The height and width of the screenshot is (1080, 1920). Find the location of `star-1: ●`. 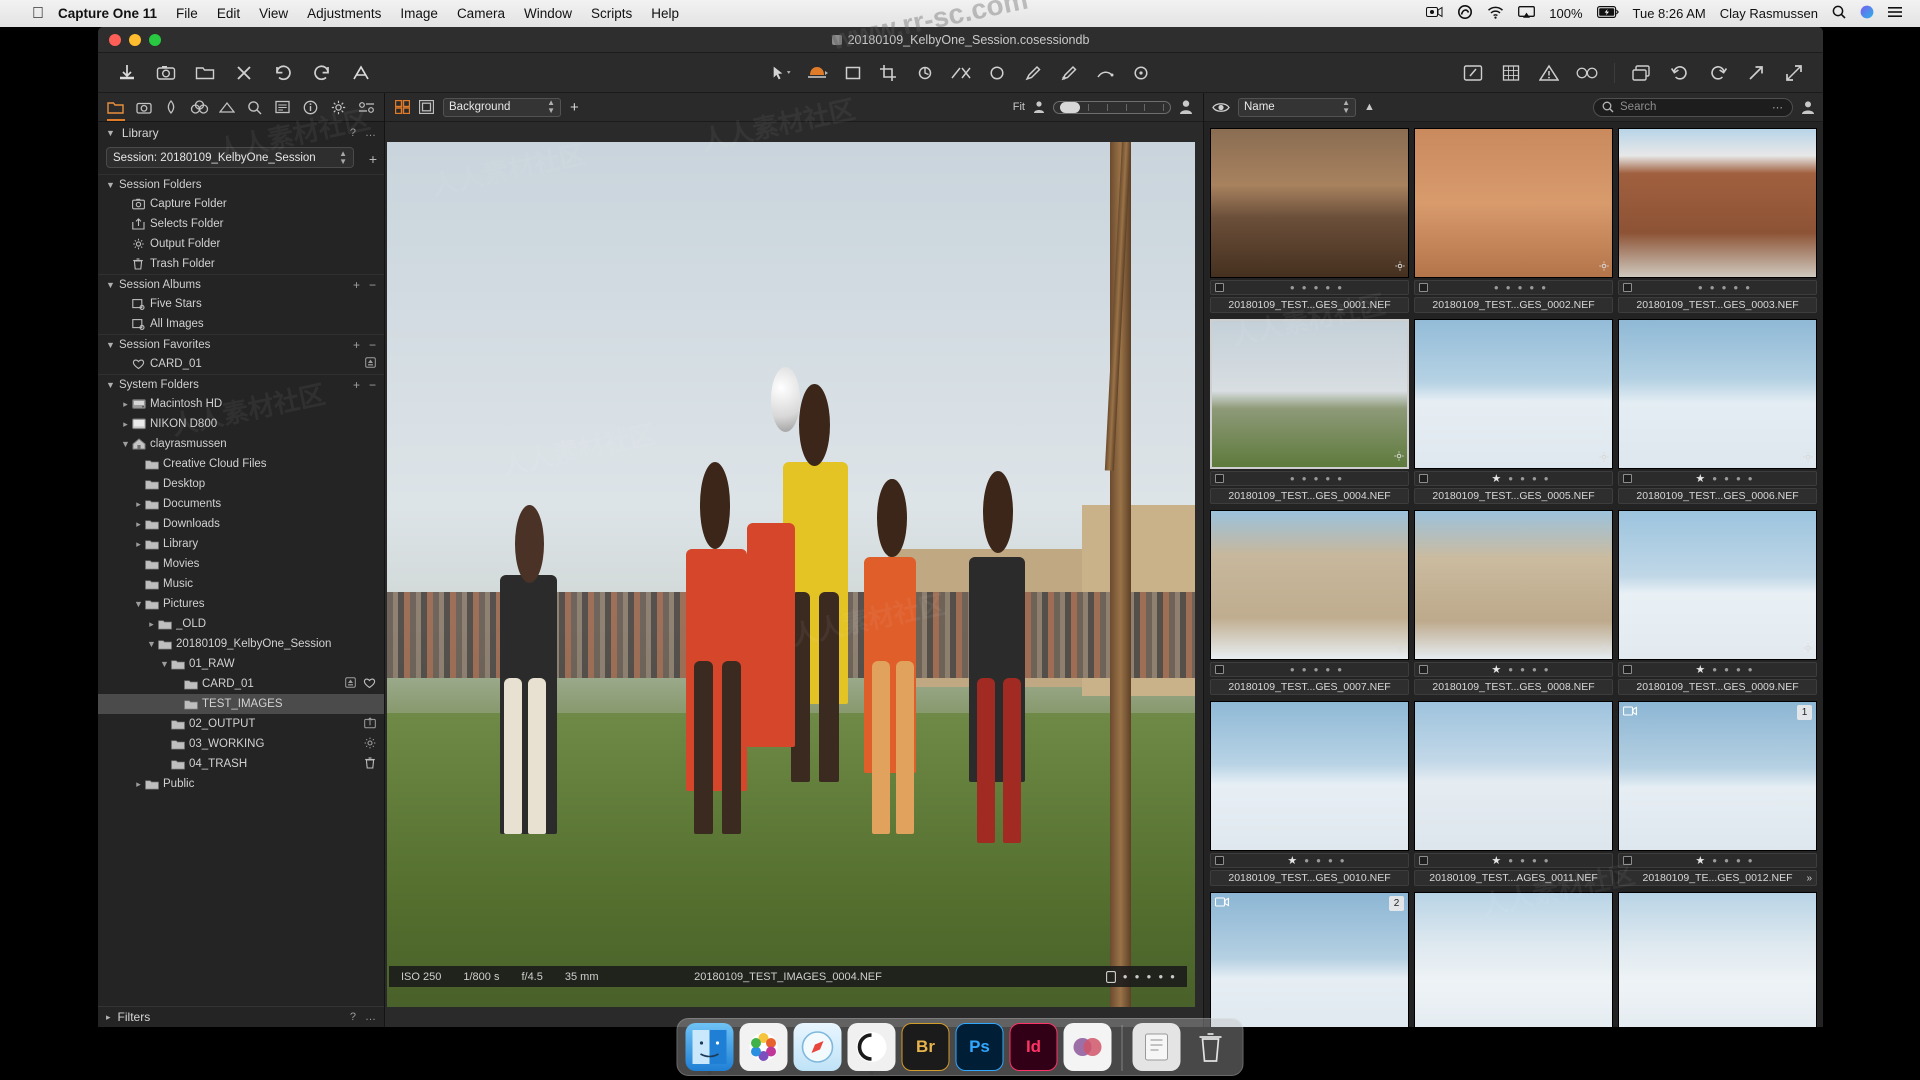

star-1: ● is located at coordinates (1292, 478).